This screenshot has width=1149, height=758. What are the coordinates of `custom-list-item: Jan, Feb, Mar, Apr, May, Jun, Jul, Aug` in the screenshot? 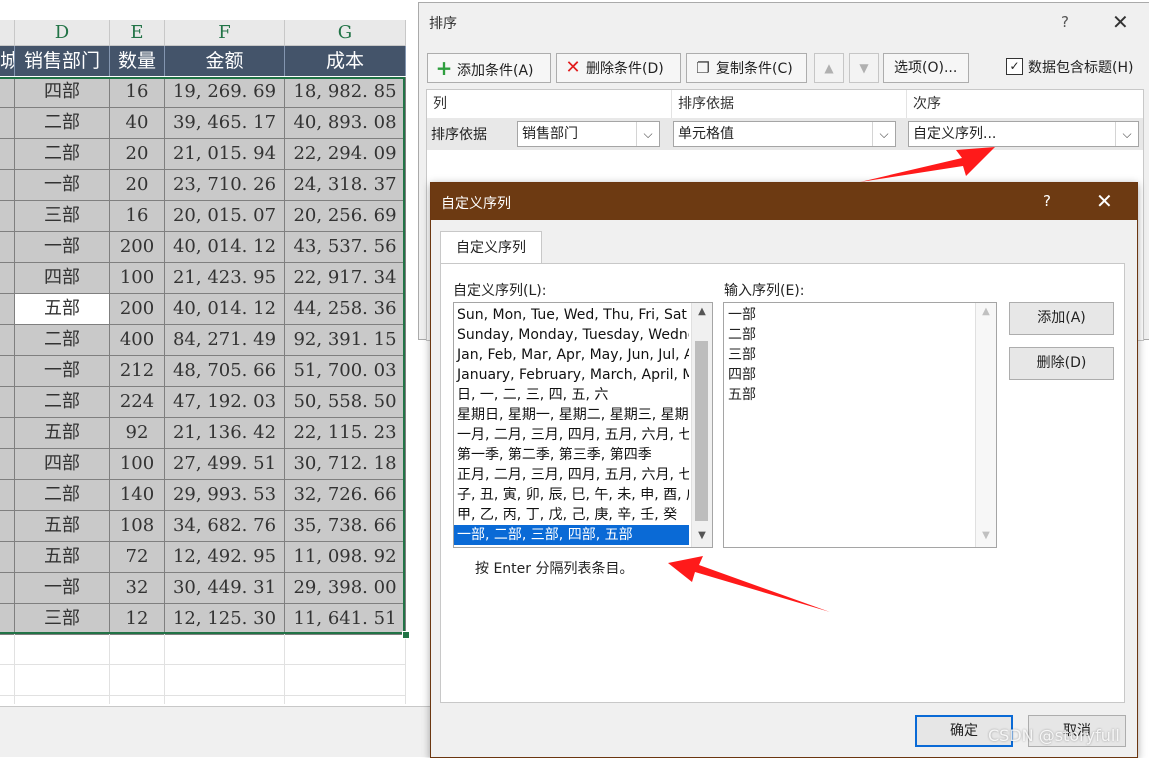 It's located at (571, 355).